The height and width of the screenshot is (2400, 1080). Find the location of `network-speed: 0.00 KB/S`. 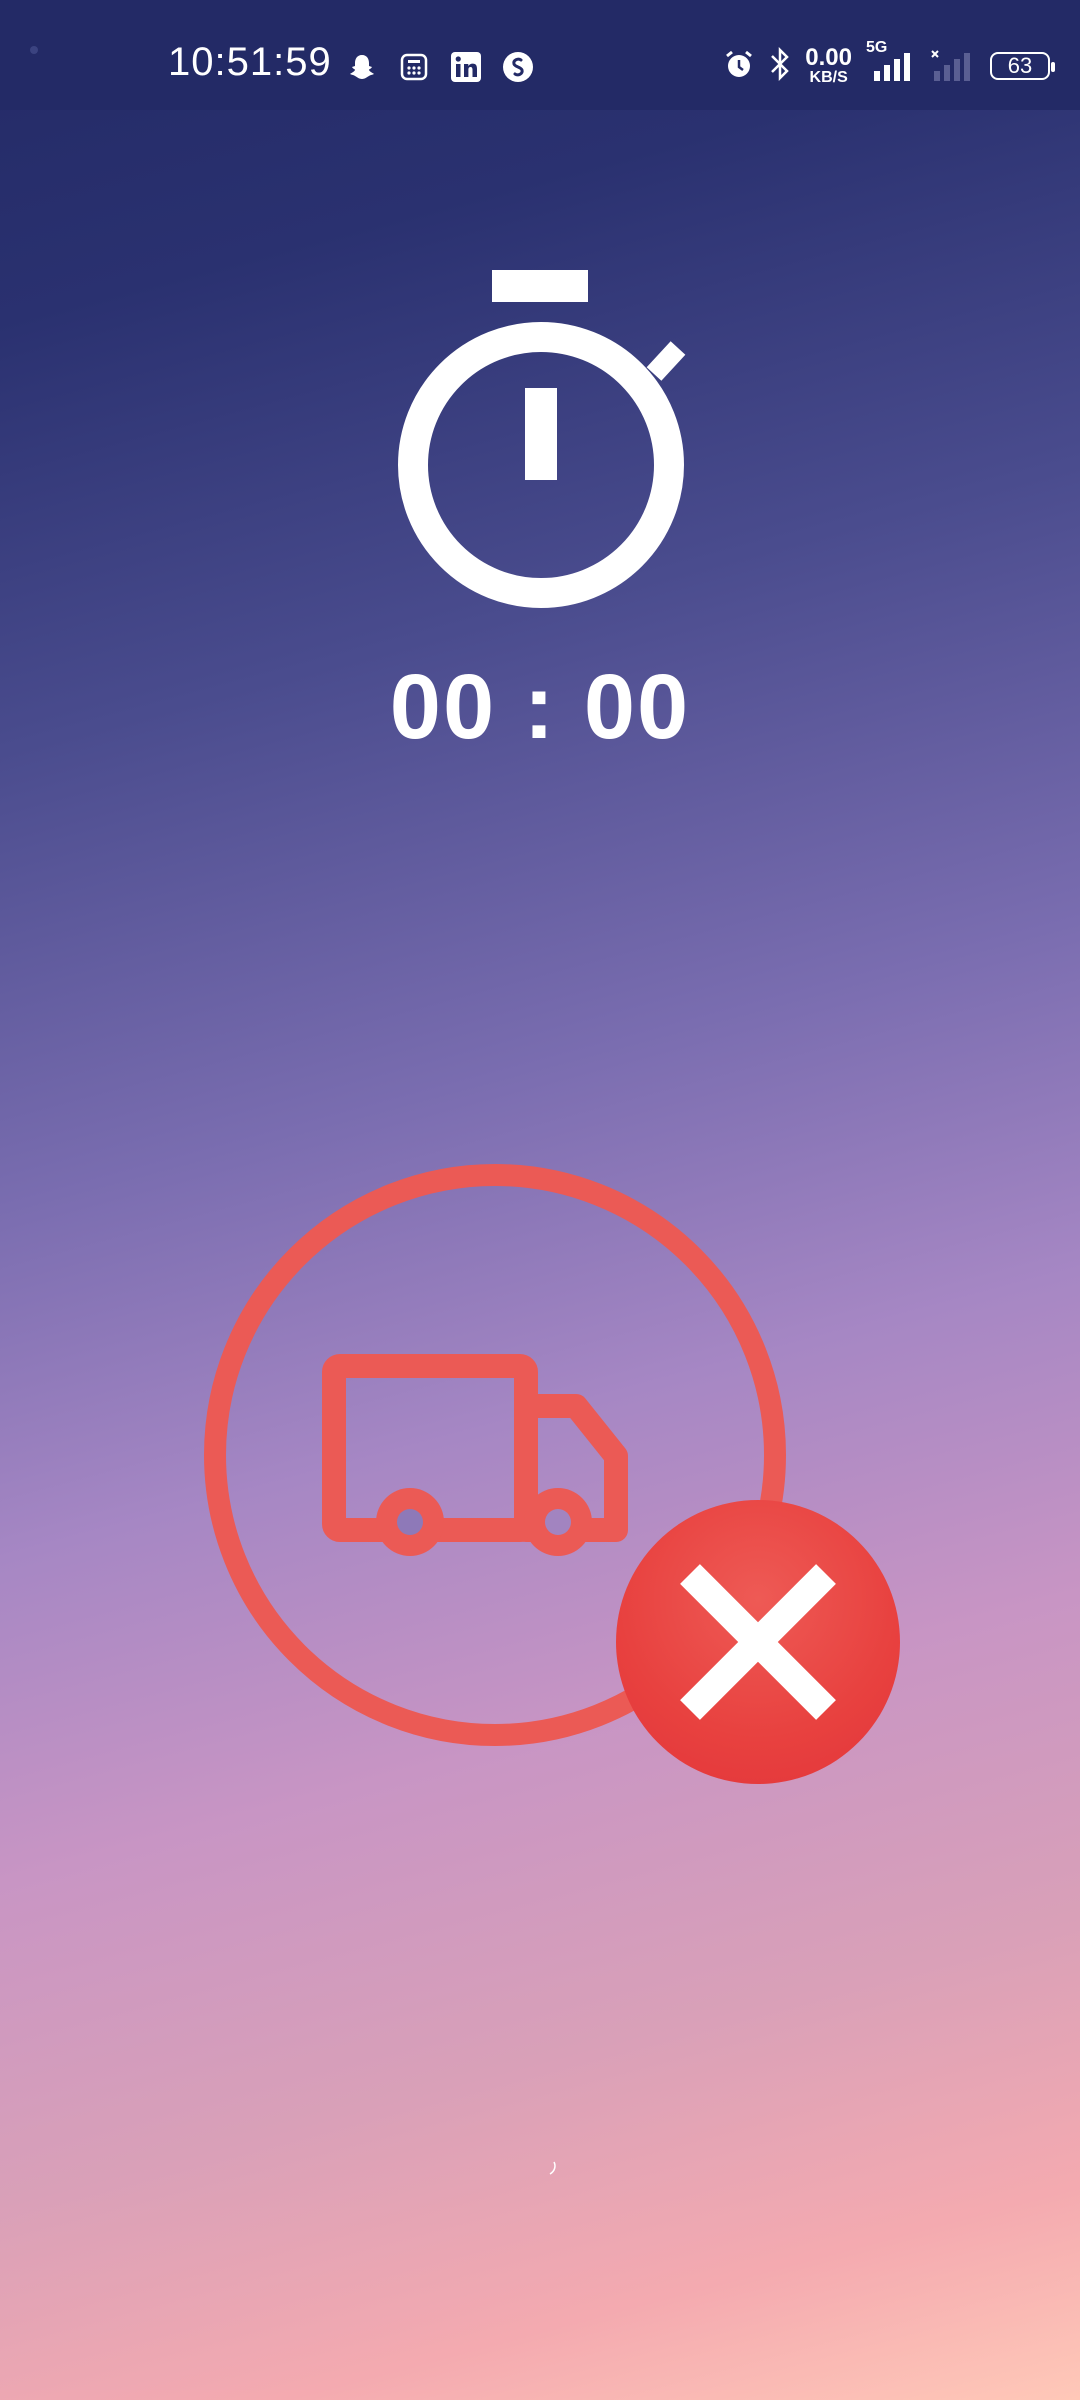

network-speed: 0.00 KB/S is located at coordinates (828, 66).